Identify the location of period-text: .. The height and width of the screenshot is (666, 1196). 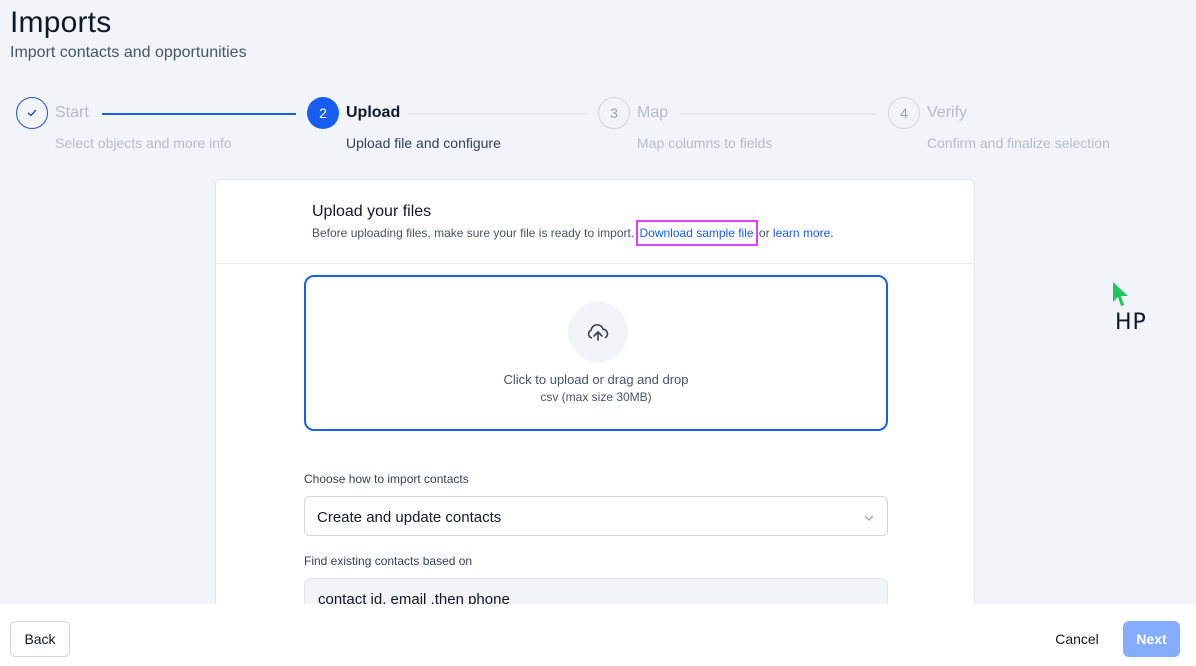
(832, 233).